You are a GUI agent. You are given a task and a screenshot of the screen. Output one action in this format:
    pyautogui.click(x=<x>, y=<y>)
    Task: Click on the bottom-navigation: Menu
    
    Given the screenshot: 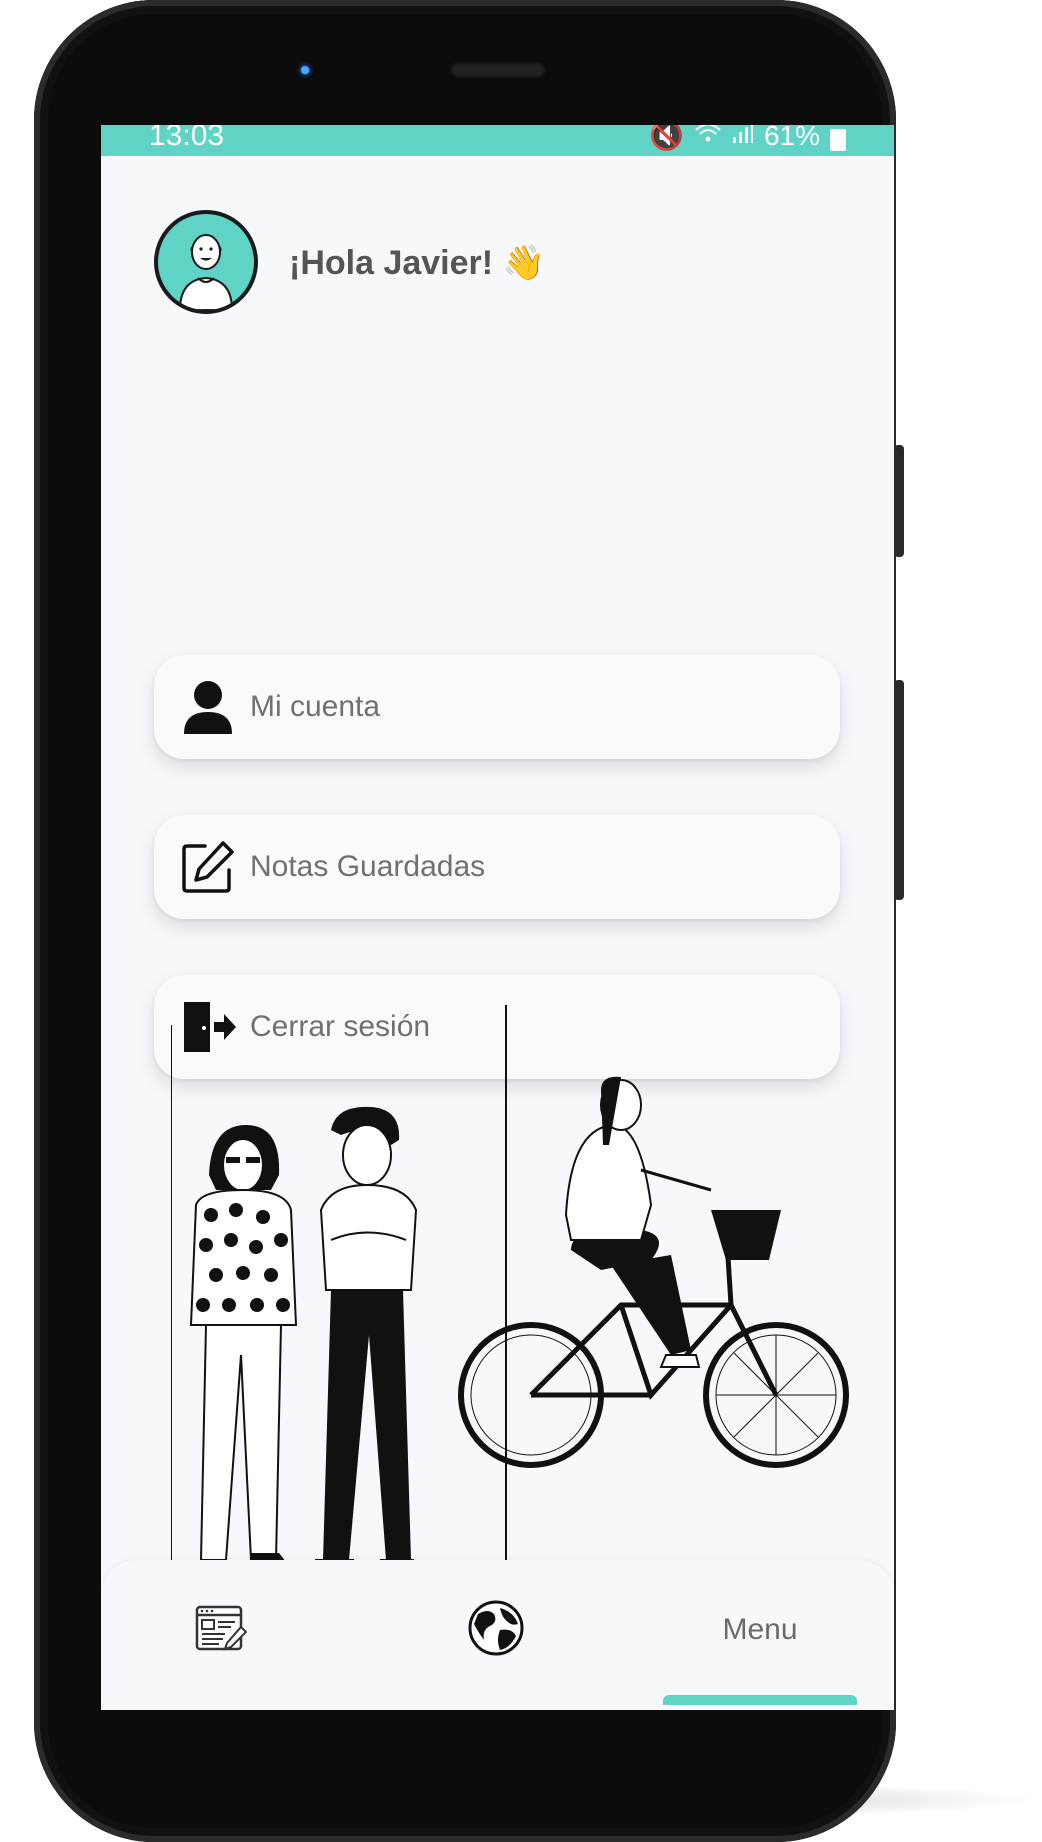 What is the action you would take?
    pyautogui.click(x=497, y=1635)
    